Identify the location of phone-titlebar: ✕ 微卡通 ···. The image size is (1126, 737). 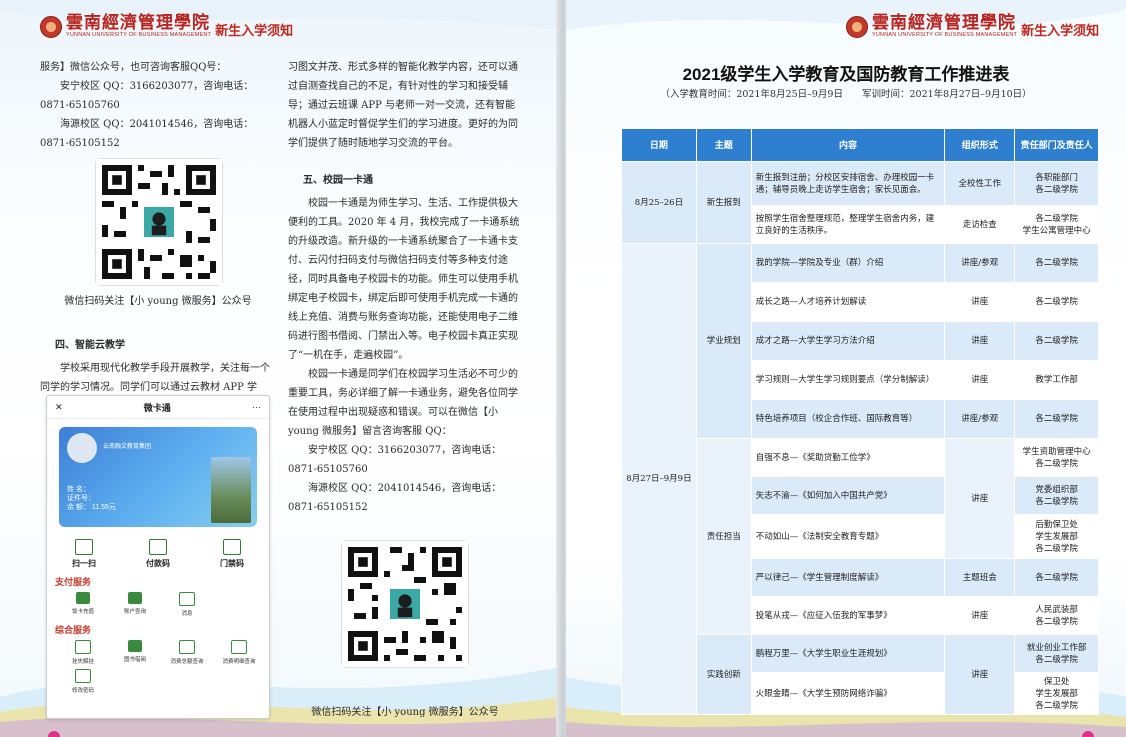
(158, 407).